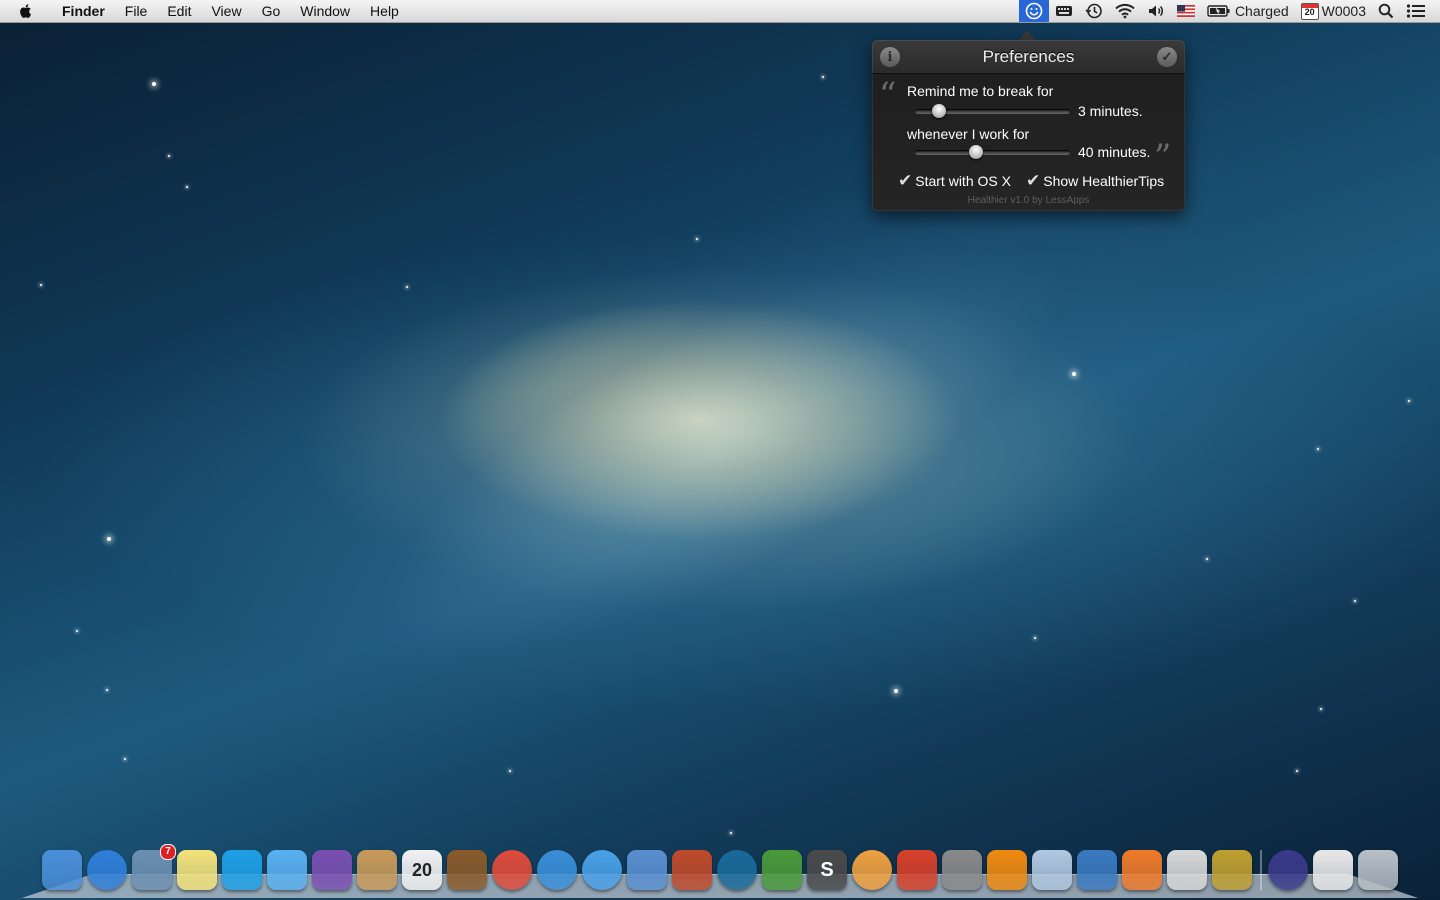  I want to click on dock-virtualbox-icon, so click(1097, 870).